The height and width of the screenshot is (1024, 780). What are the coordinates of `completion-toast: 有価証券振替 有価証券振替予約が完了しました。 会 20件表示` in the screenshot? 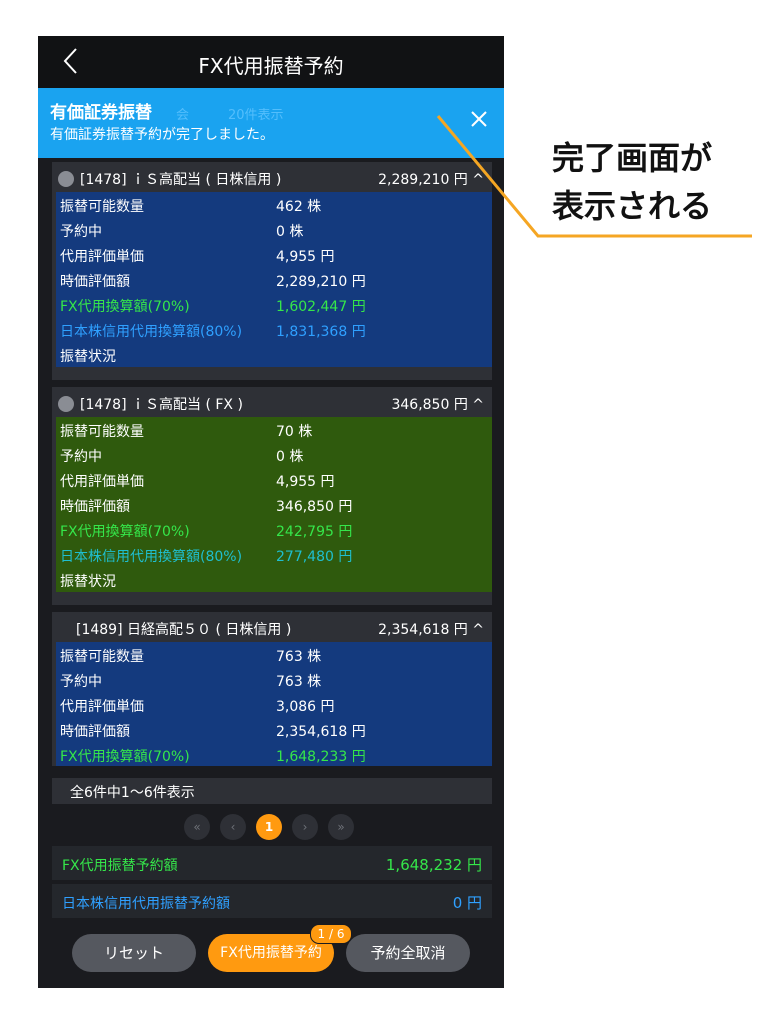 It's located at (271, 123).